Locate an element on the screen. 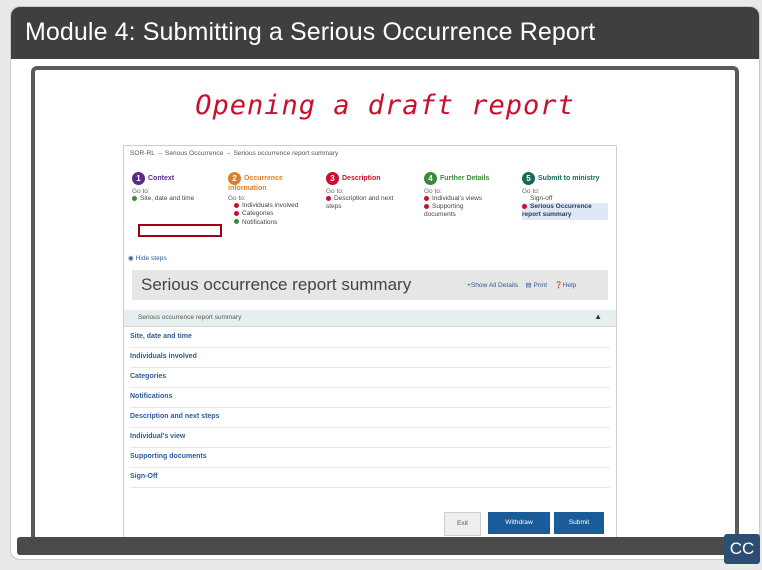 The image size is (762, 570). step-number-icon: 5 is located at coordinates (528, 178).